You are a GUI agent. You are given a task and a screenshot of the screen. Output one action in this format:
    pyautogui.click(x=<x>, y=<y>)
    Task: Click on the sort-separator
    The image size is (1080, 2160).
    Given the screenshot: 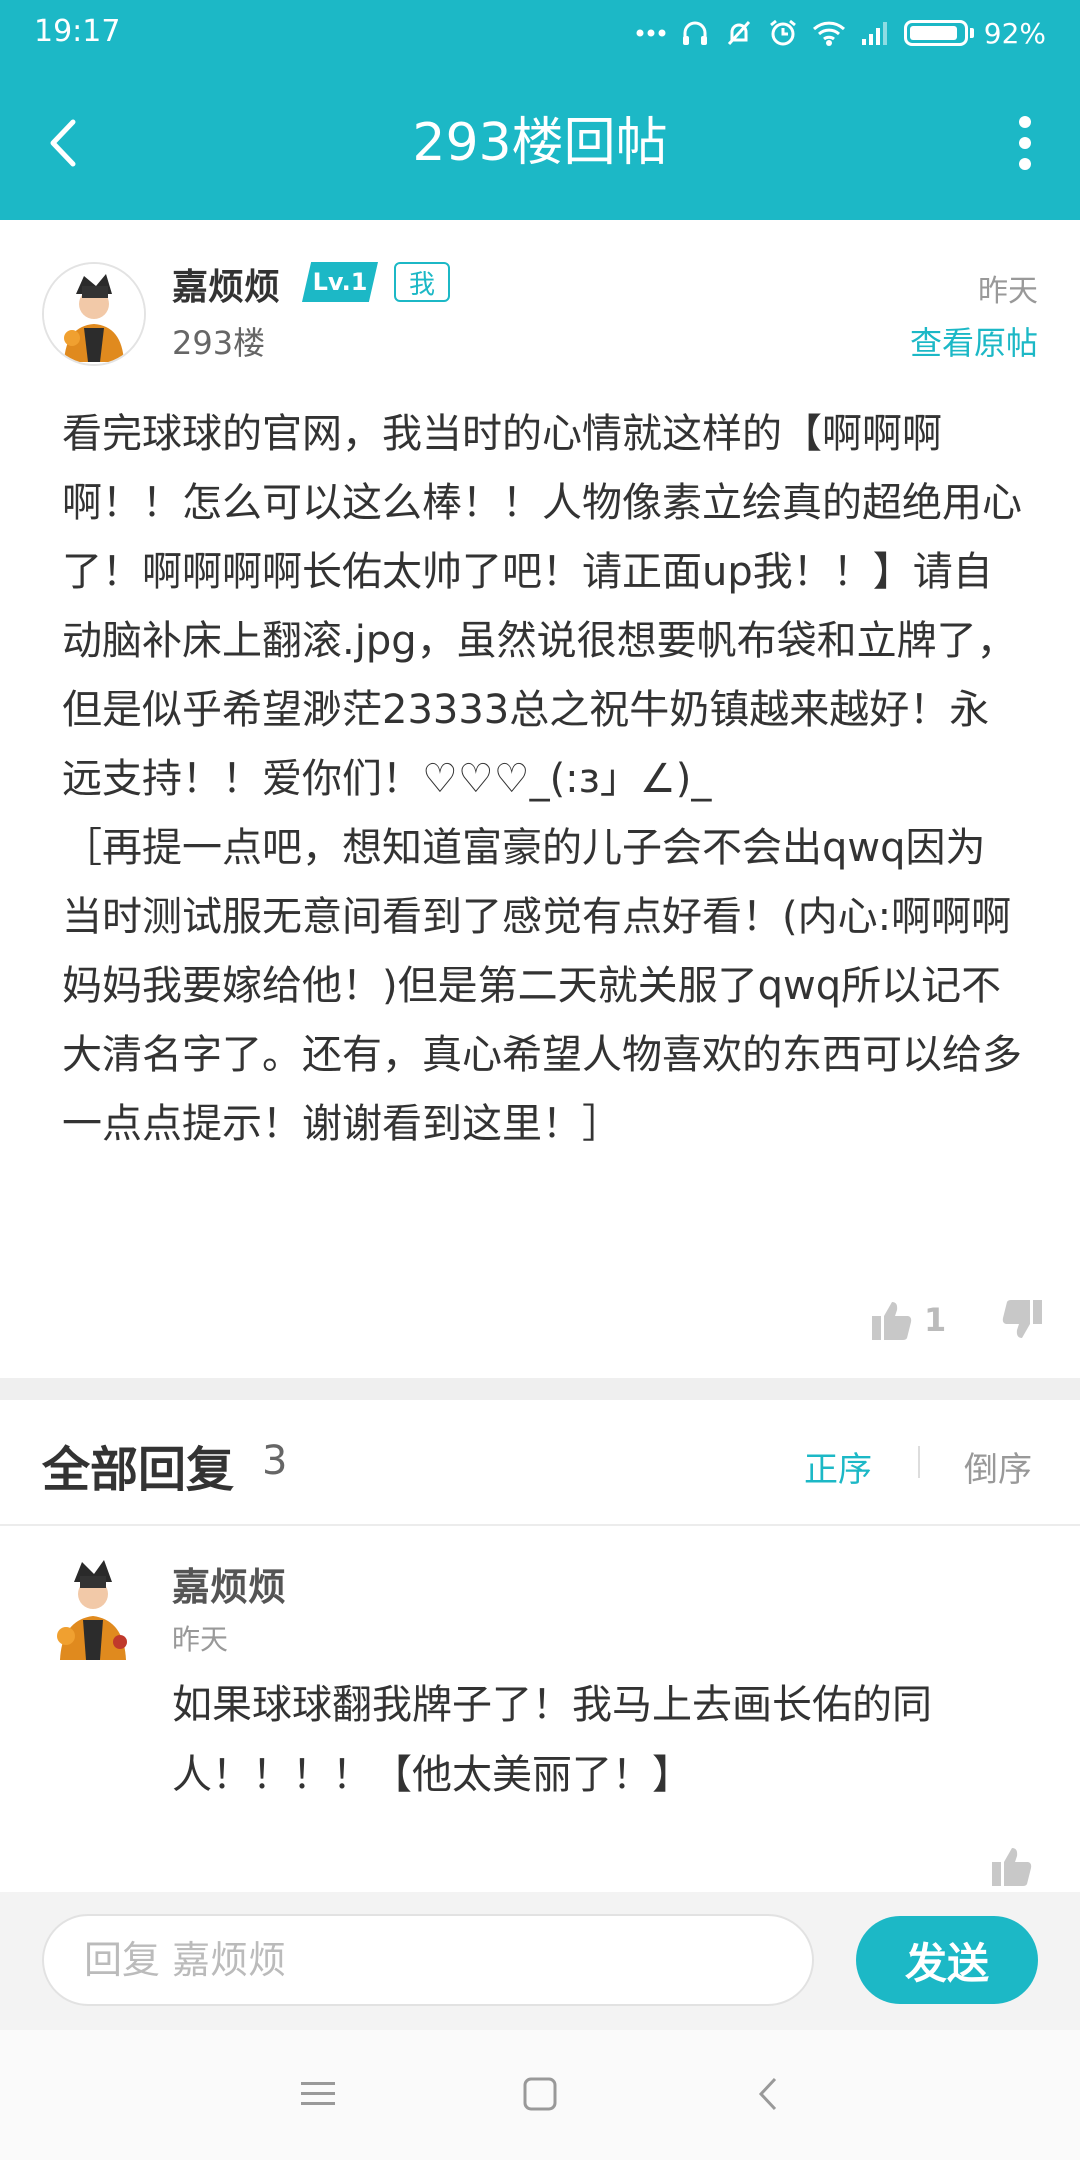 What is the action you would take?
    pyautogui.click(x=919, y=1462)
    